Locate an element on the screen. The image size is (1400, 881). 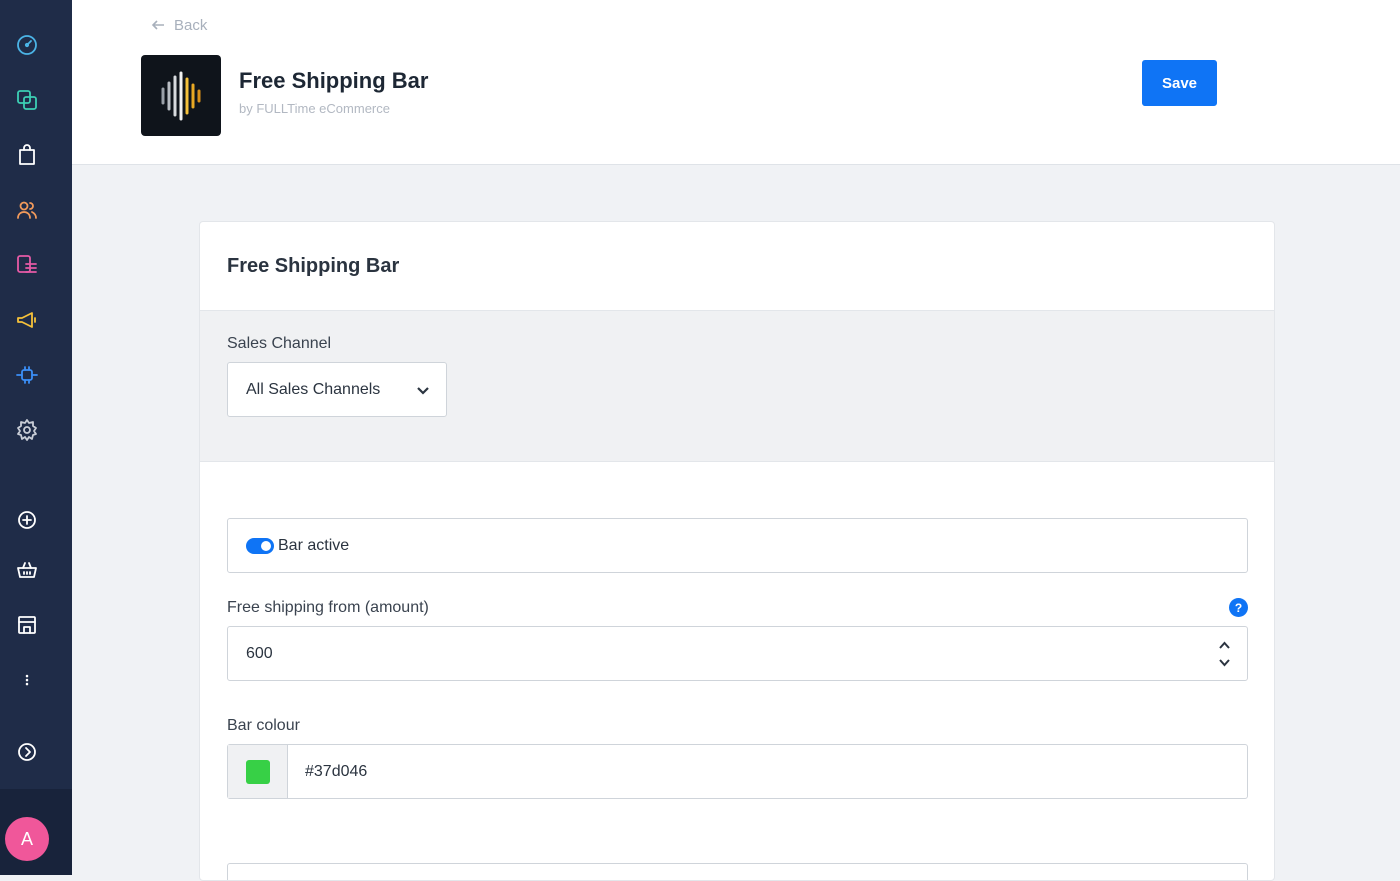
customers-icon is located at coordinates (27, 210).